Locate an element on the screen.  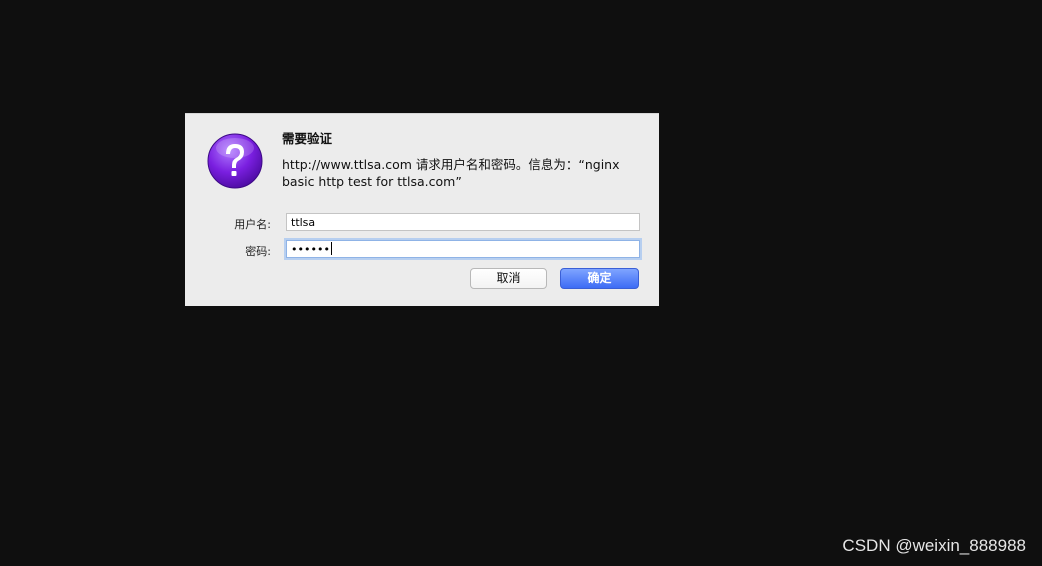
username-label: 用户名: is located at coordinates (252, 224).